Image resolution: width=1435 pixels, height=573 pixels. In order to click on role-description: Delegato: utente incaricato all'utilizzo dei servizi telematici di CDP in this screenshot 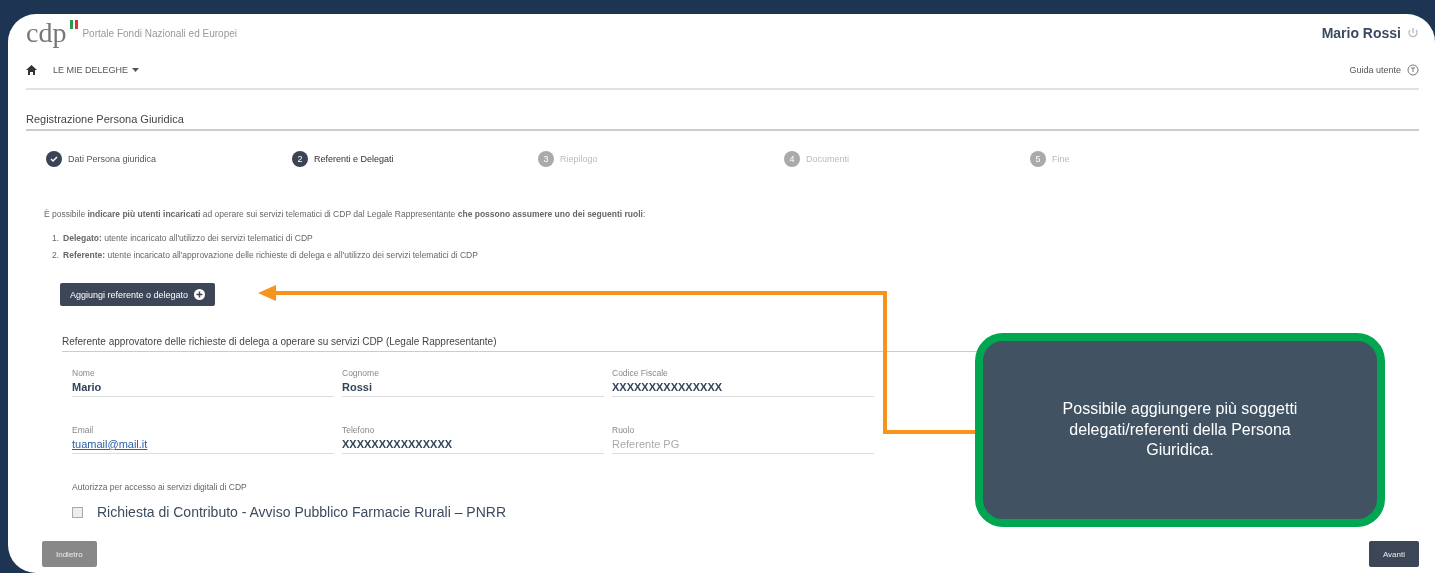, I will do `click(188, 238)`.